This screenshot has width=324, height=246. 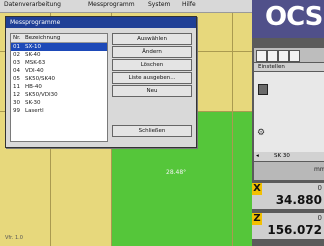 What do you see at coordinates (43, 38) in the screenshot?
I see `col-bezeichnung: Bezeichnung` at bounding box center [43, 38].